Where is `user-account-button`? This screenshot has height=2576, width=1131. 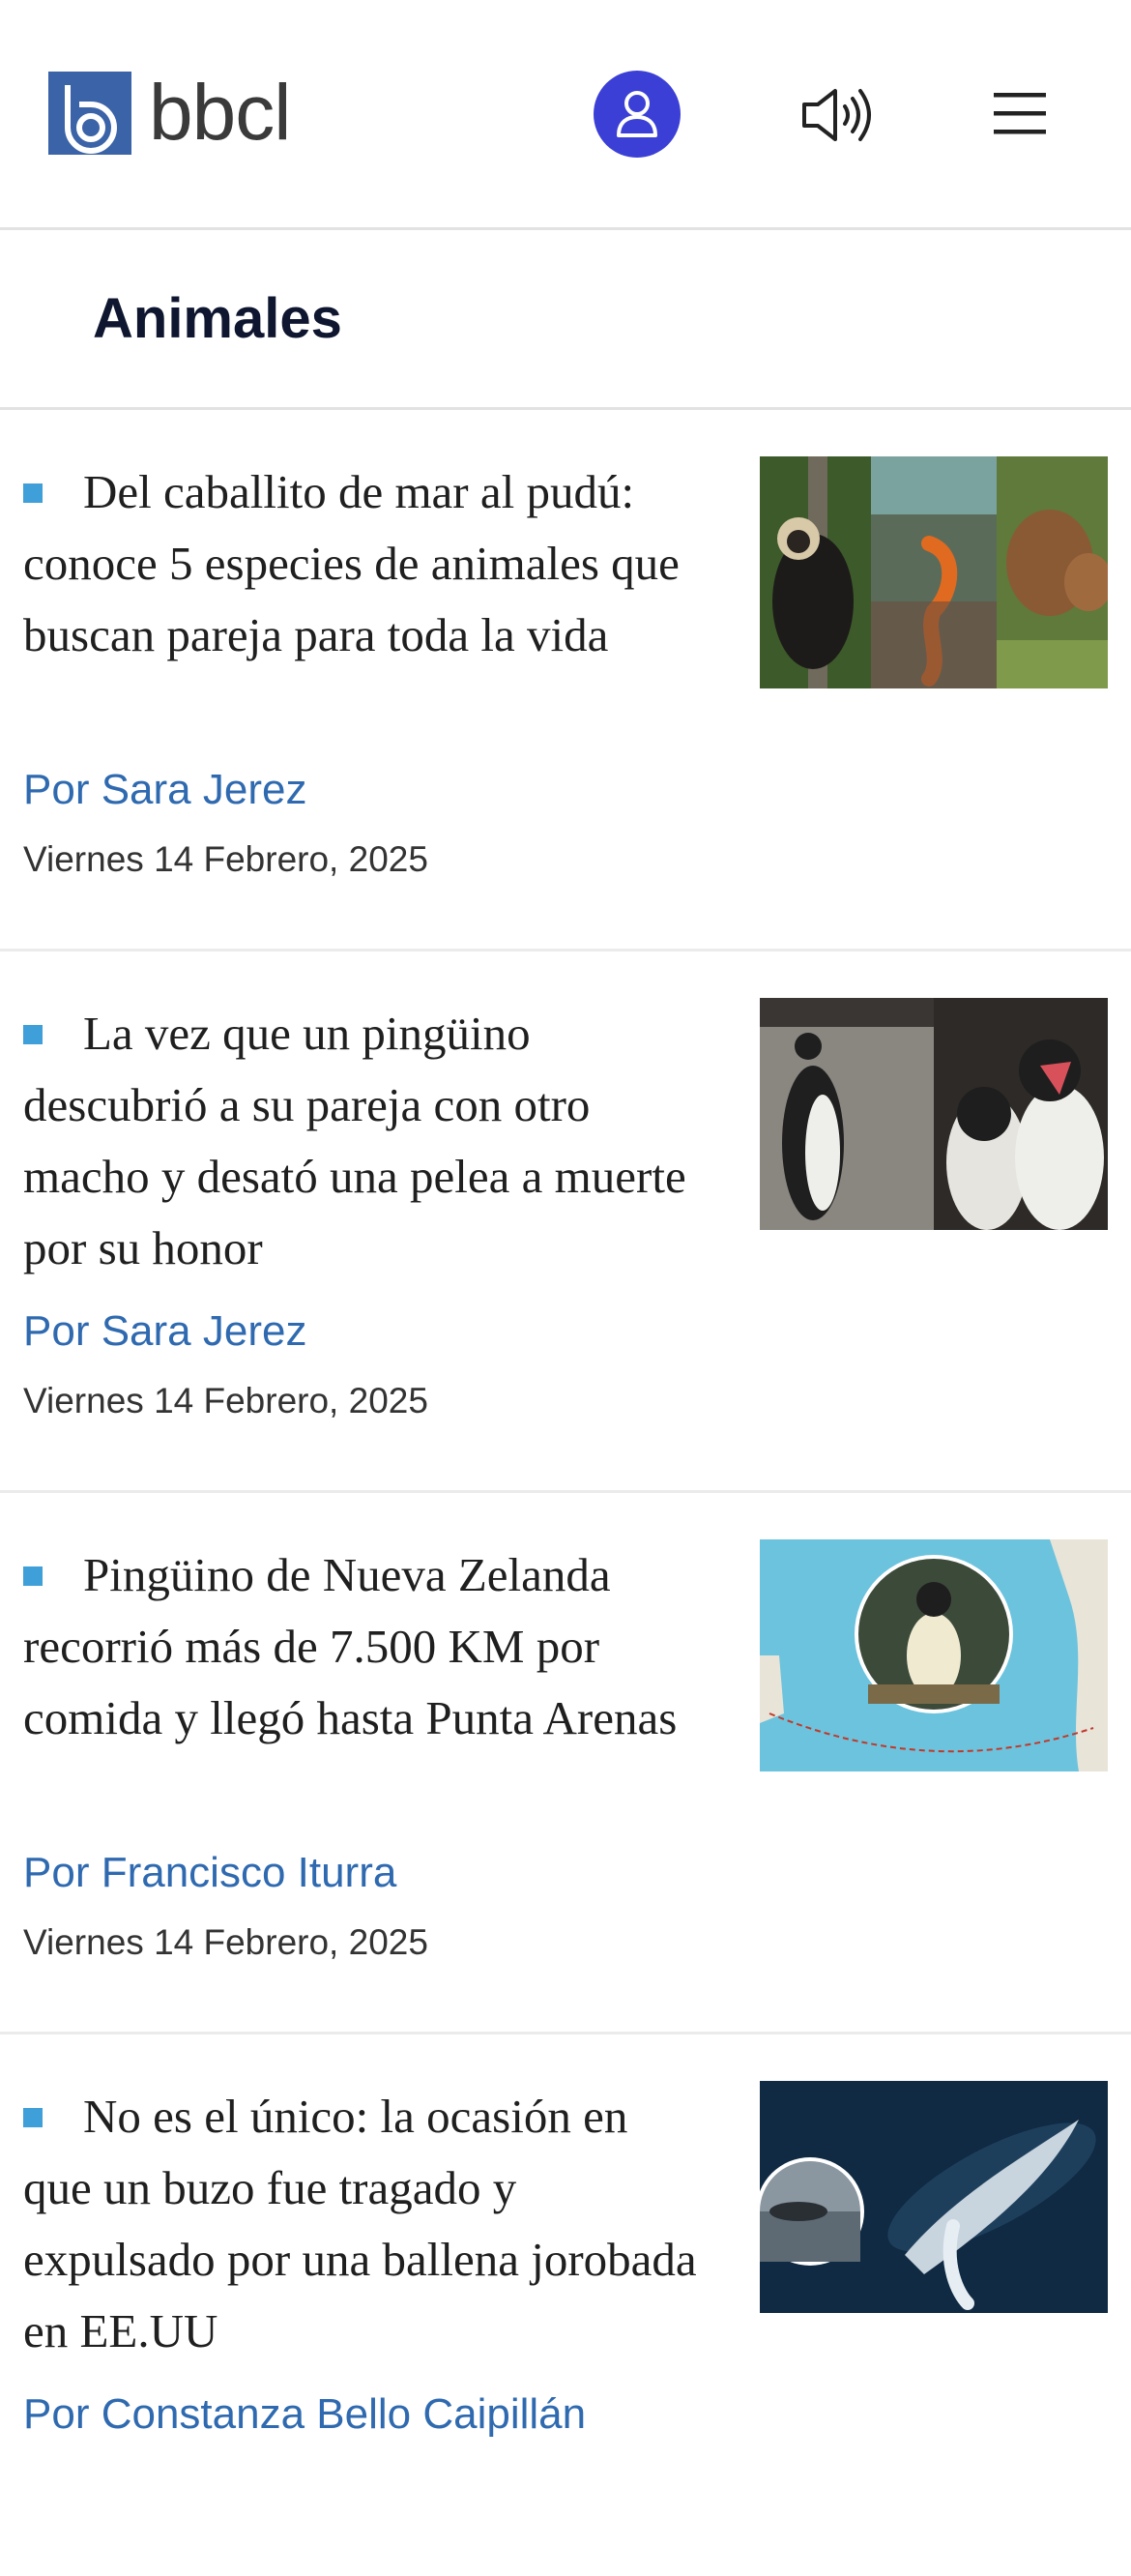 user-account-button is located at coordinates (637, 114).